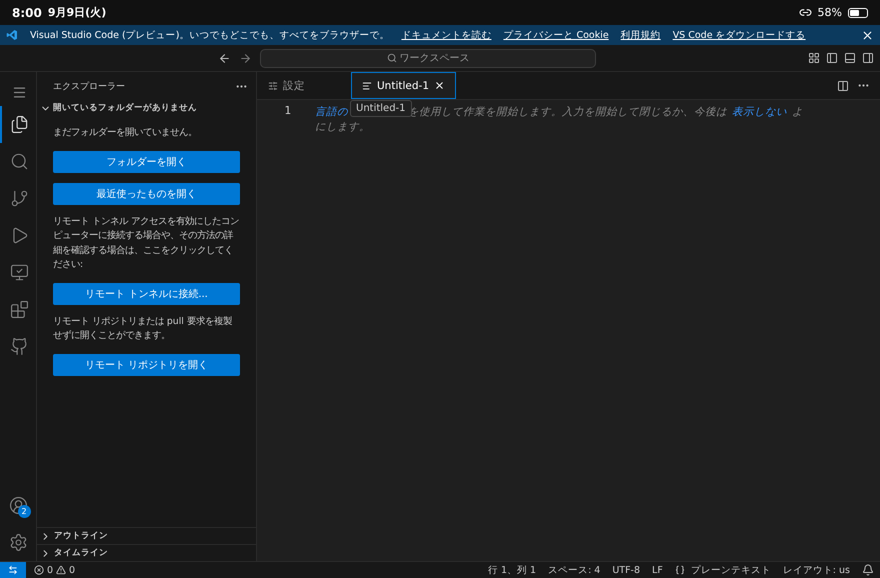  I want to click on action-button: フォルダーを開く, so click(146, 161).